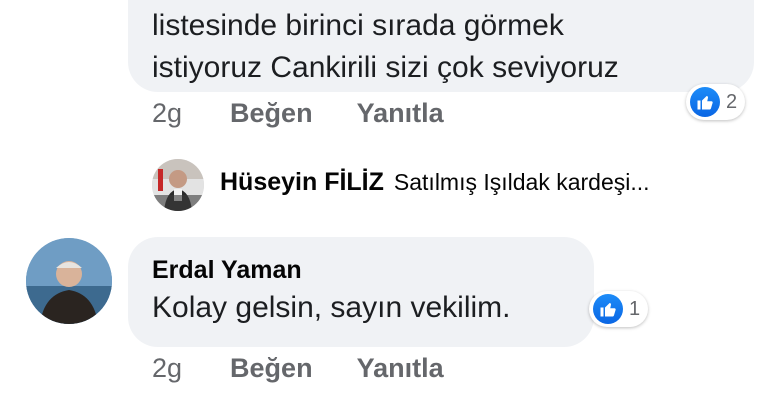  Describe the element at coordinates (732, 101) in the screenshot. I see `reaction-count: 2` at that location.